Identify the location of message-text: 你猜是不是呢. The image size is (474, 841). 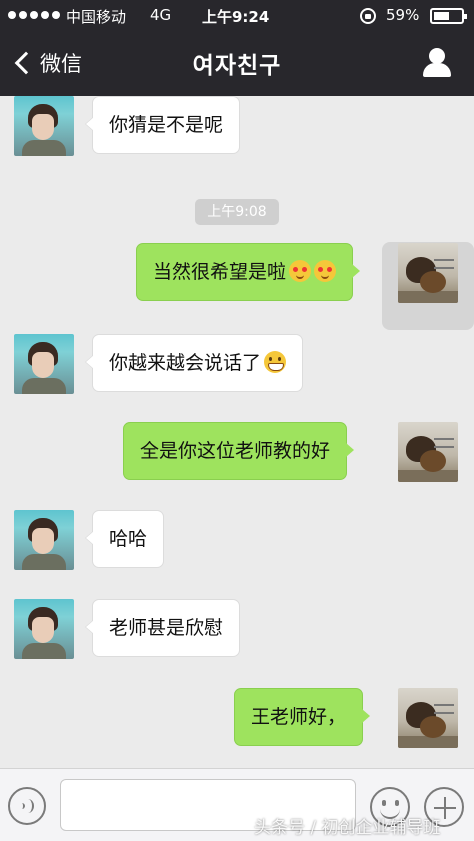
(166, 125).